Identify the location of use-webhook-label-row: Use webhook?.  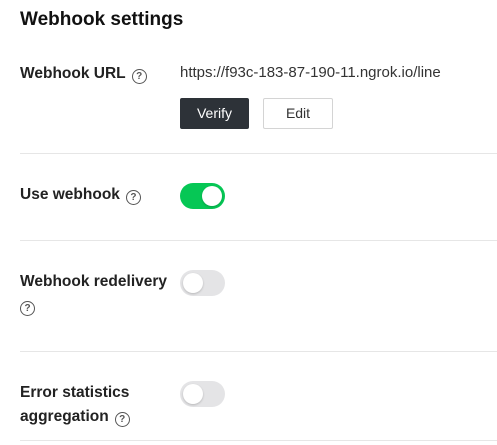
(100, 195).